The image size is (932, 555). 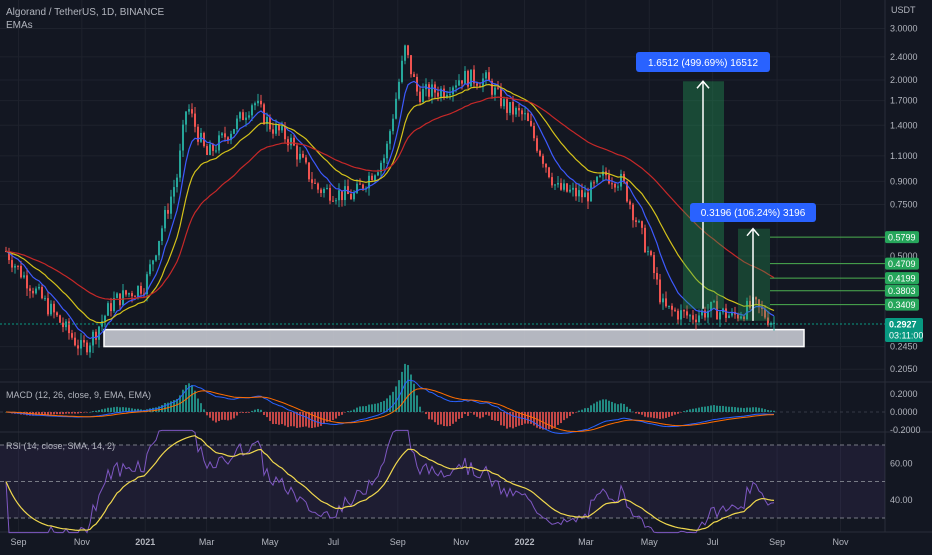 I want to click on target-price-label: 0.5799, so click(x=902, y=238).